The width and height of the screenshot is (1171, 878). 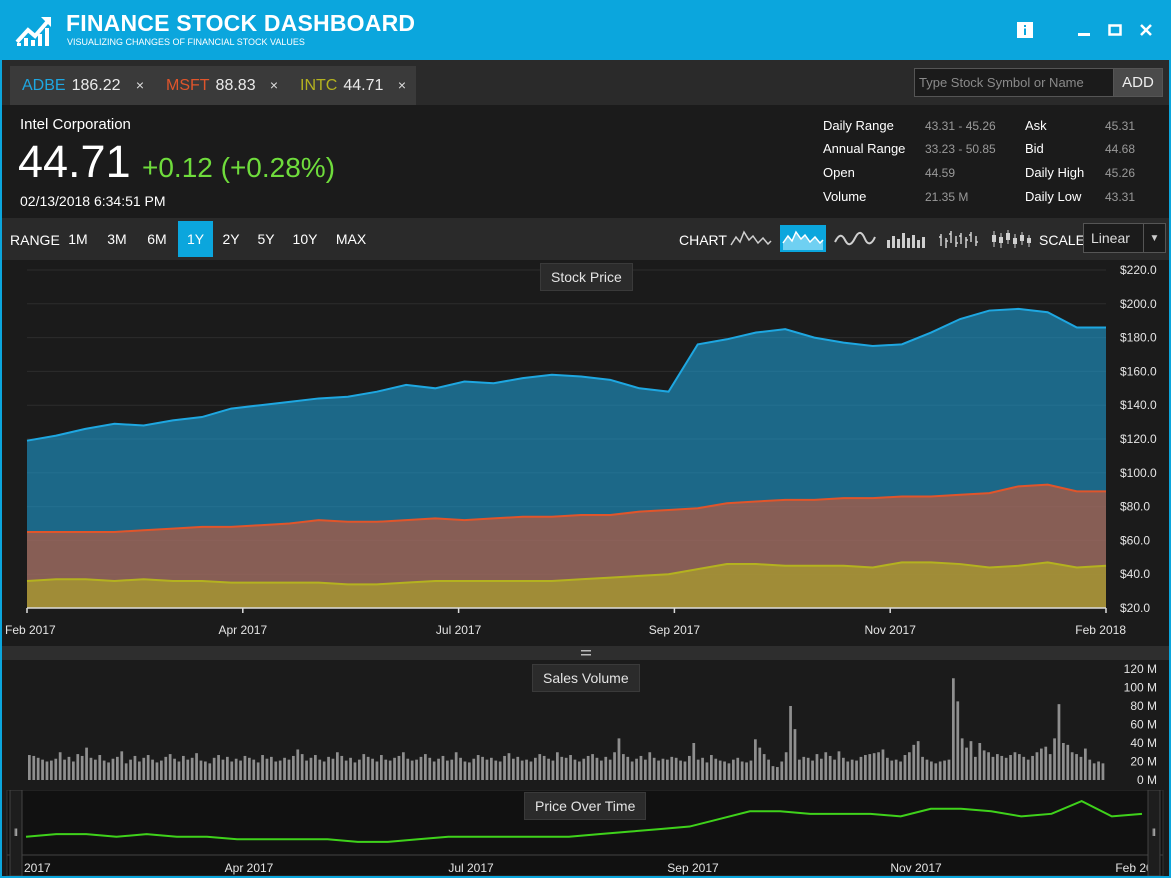 I want to click on stock-search-input, so click(x=1014, y=82).